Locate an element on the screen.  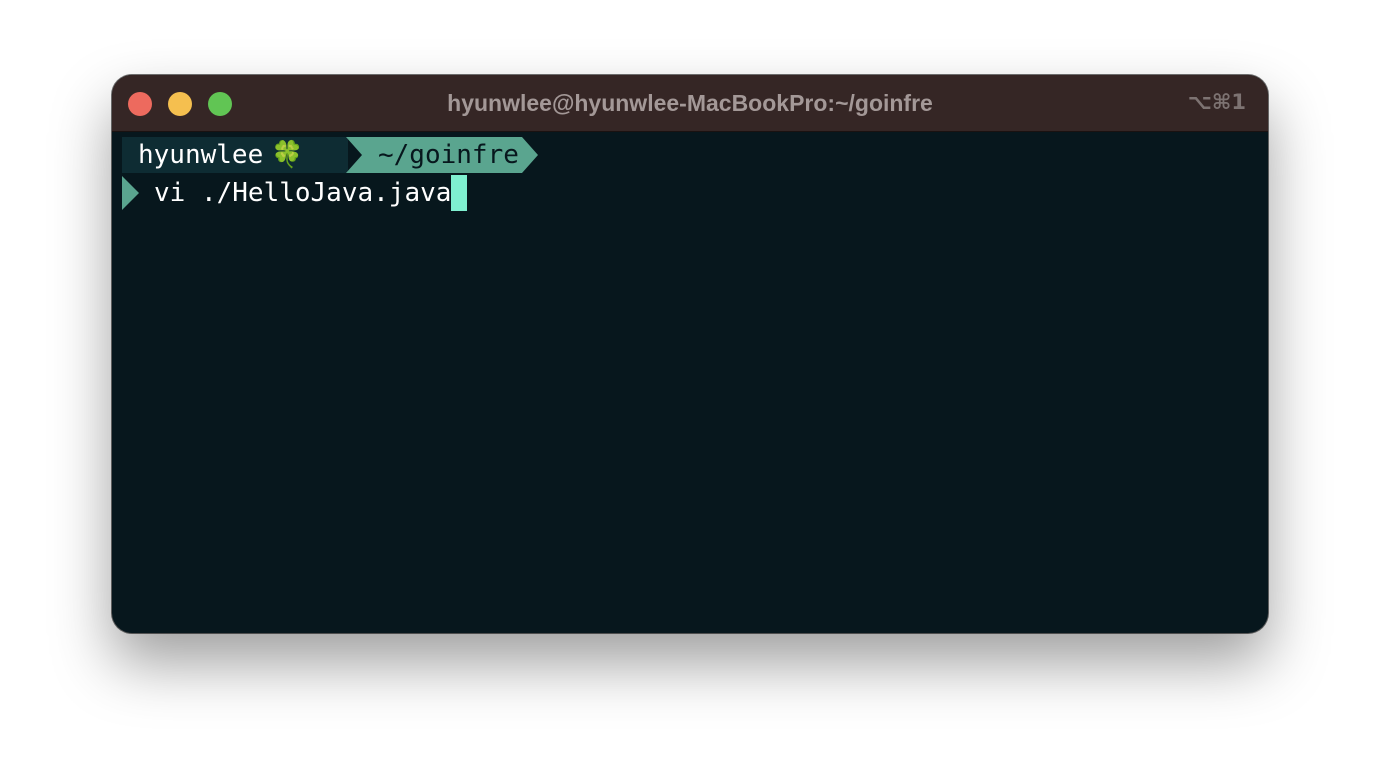
command-text: vi ./HelloJava.java is located at coordinates (303, 193).